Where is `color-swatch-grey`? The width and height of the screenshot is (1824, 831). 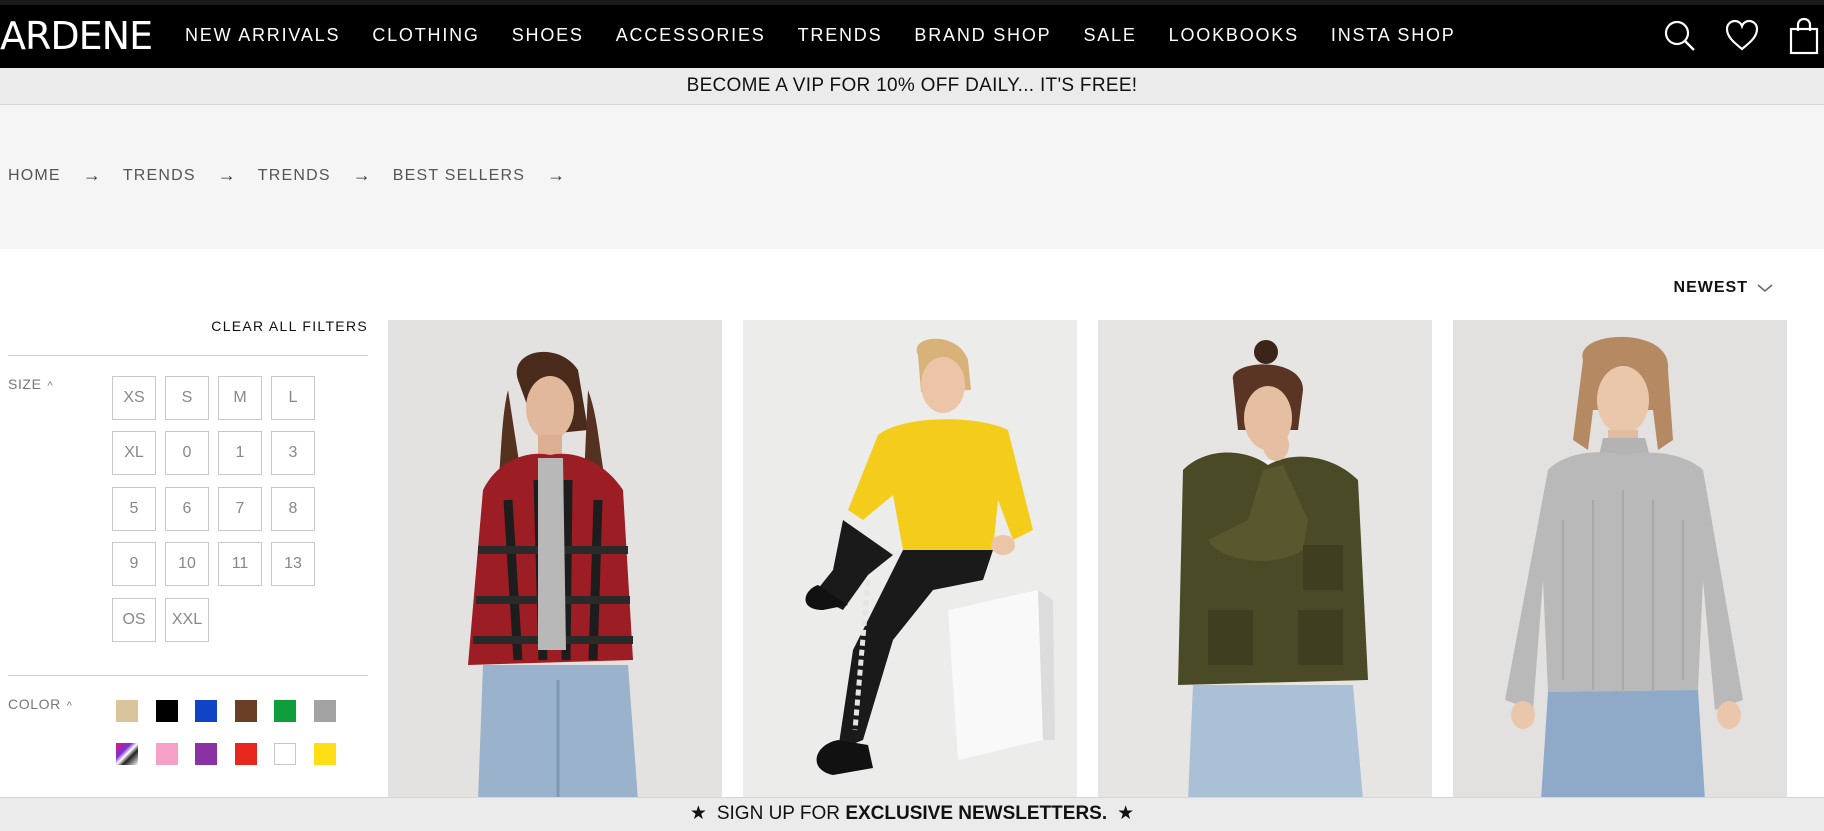 color-swatch-grey is located at coordinates (325, 711).